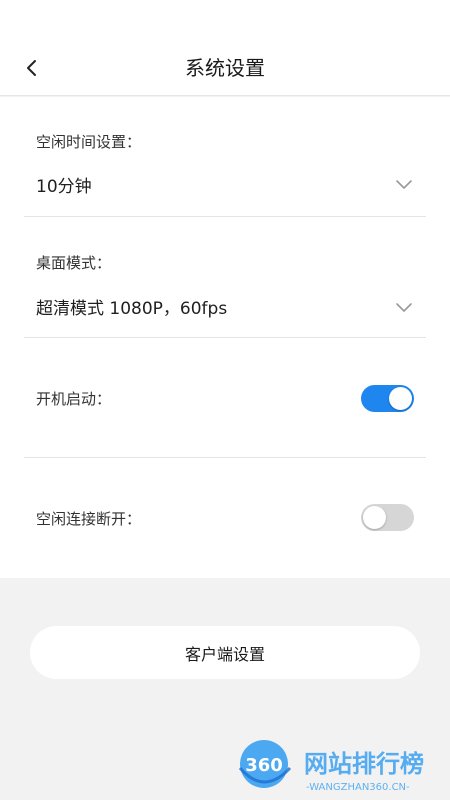 The width and height of the screenshot is (450, 800). I want to click on header-bar: 系统设置, so click(225, 48).